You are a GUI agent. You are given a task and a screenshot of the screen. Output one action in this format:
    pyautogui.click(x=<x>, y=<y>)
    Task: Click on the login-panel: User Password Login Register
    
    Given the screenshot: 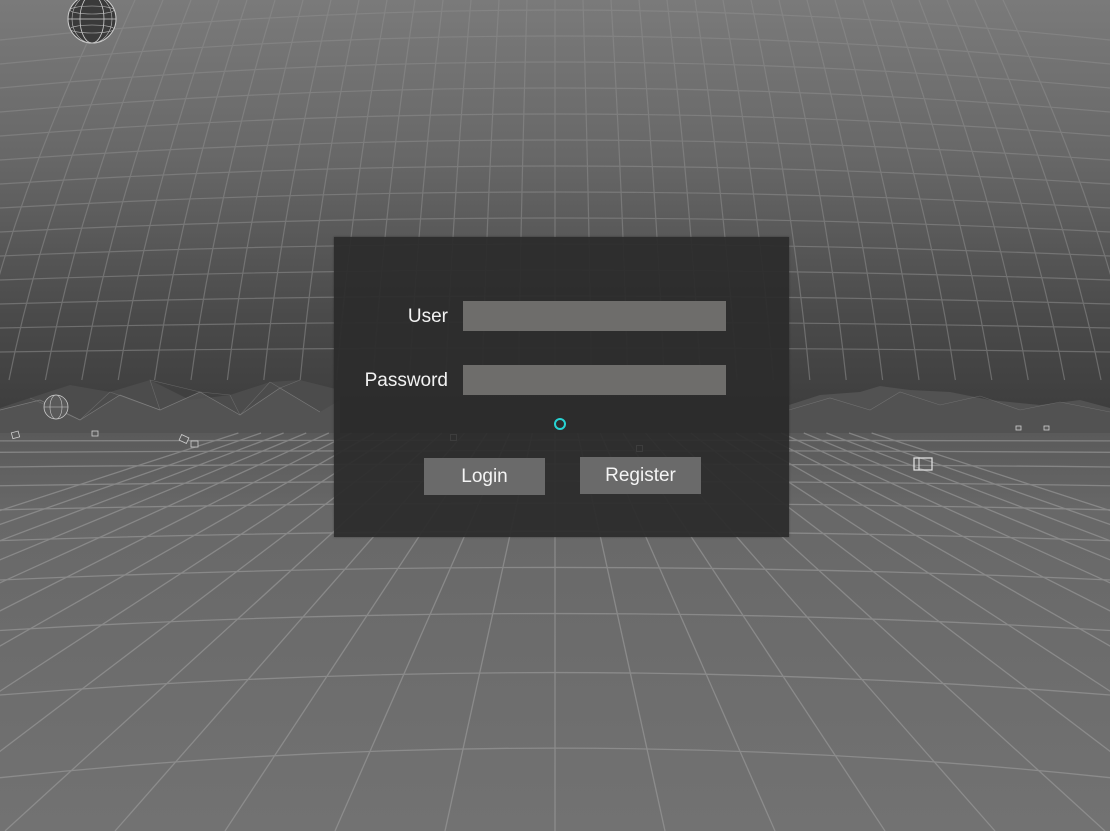 What is the action you would take?
    pyautogui.click(x=561, y=387)
    